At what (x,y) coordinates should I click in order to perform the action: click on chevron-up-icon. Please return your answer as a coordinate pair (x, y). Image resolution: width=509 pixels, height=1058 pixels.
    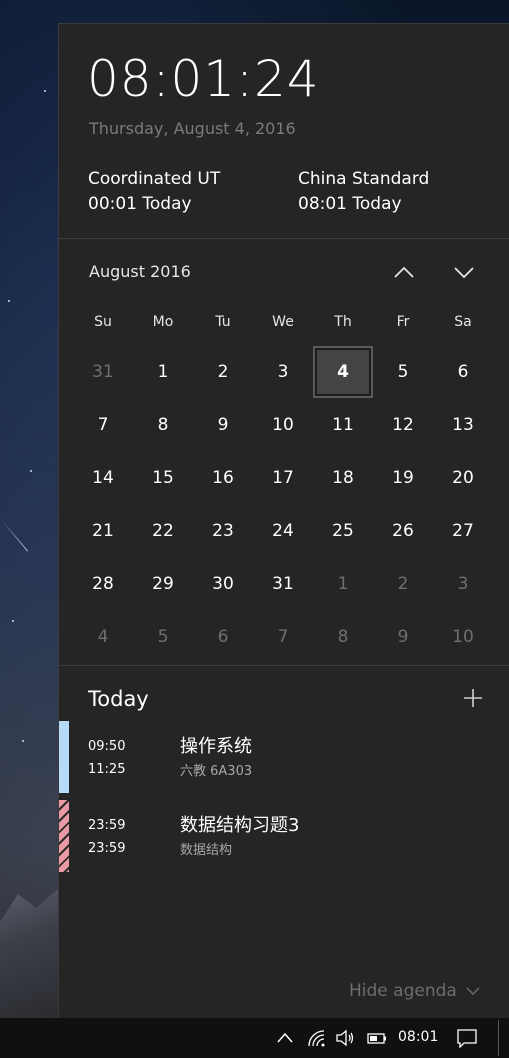
    Looking at the image, I should click on (285, 1037).